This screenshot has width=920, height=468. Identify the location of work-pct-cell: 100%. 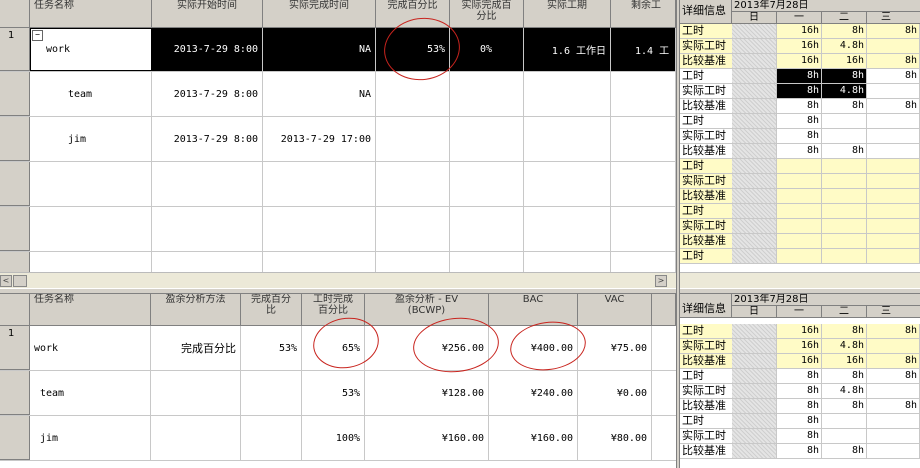
(333, 438).